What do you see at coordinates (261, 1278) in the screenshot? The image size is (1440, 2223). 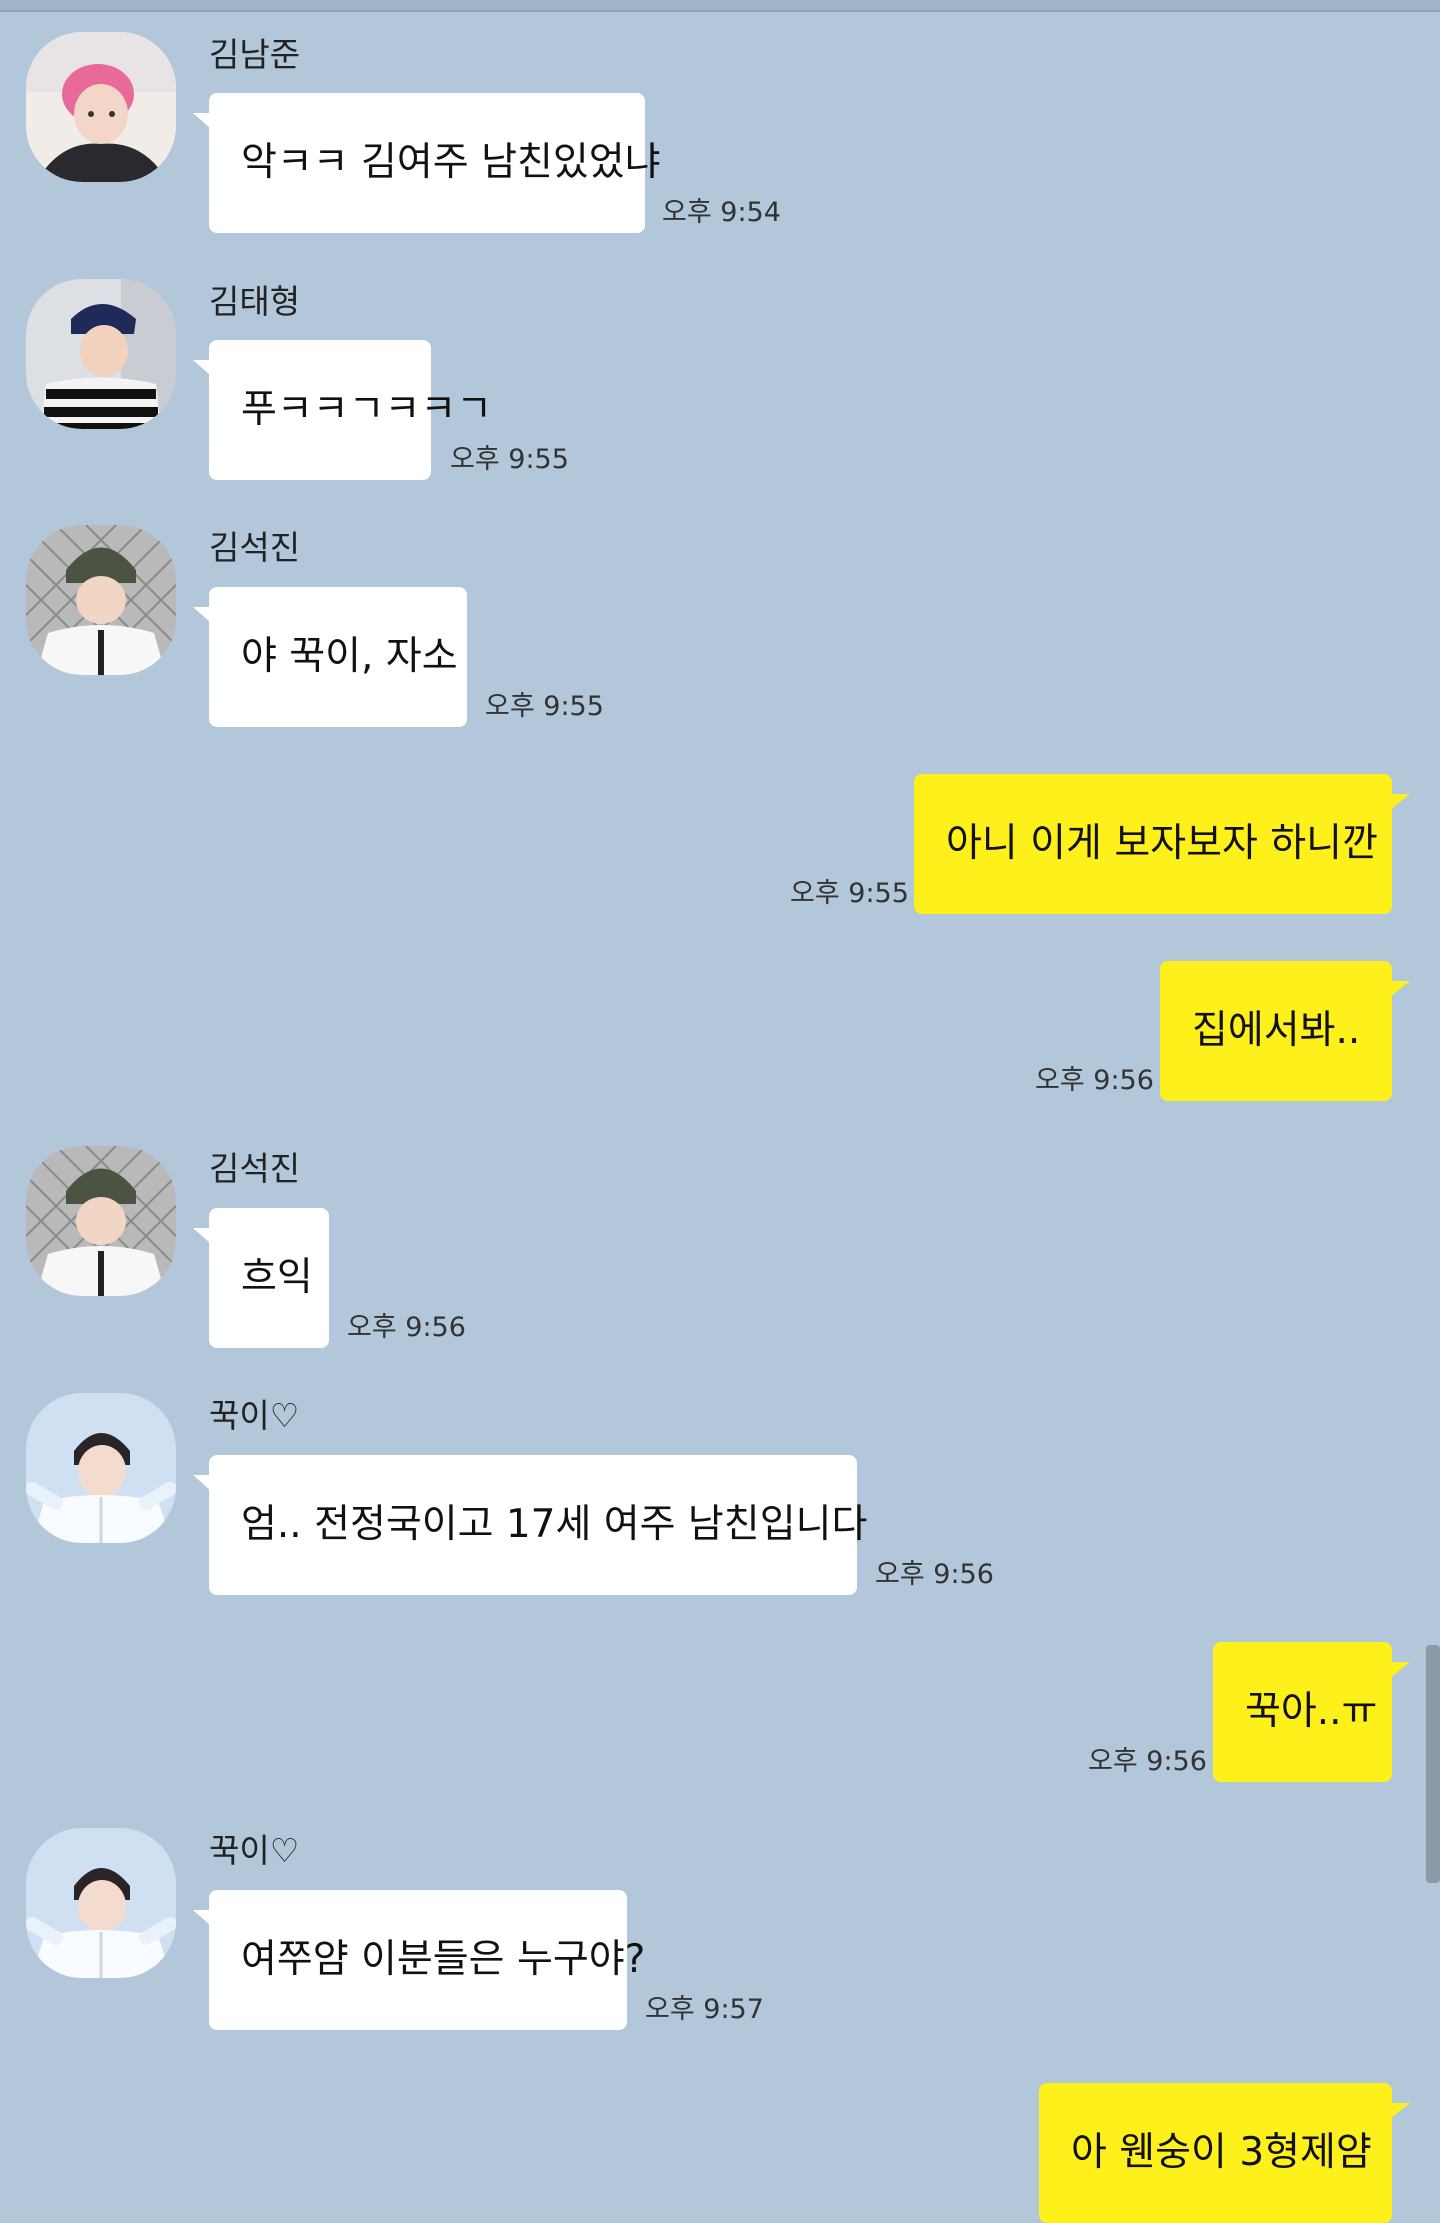 I see `message-bubble: 흐익` at bounding box center [261, 1278].